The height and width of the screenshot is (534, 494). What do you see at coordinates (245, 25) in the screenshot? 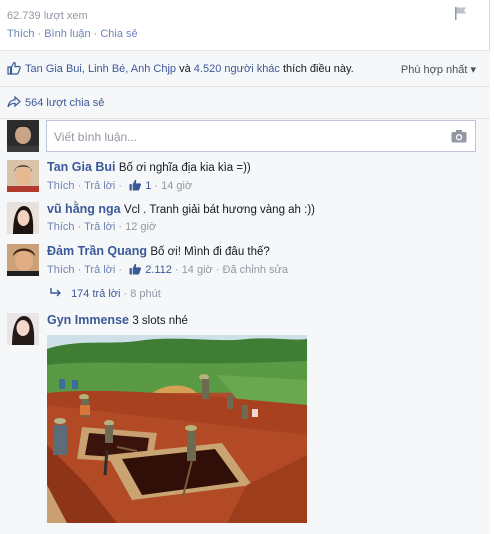
I see `post-footer: 62.739 lượt xem Thích · Bình luận · Chia sẻ` at bounding box center [245, 25].